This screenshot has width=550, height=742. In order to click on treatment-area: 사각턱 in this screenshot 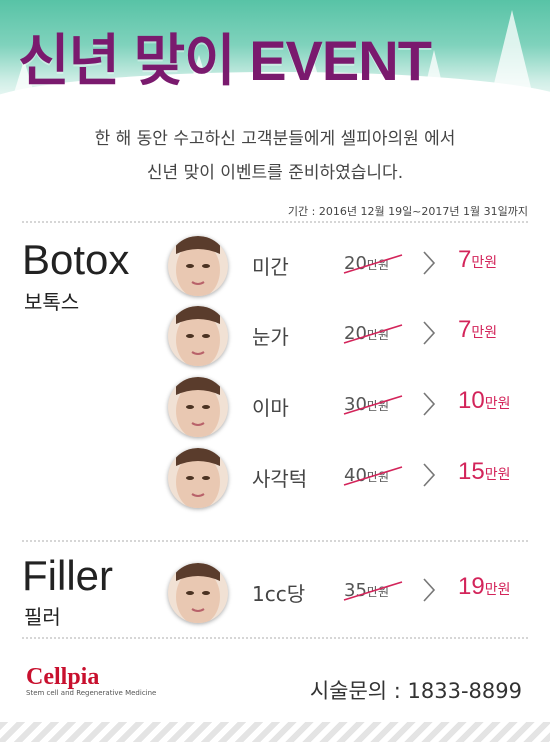, I will do `click(280, 479)`.